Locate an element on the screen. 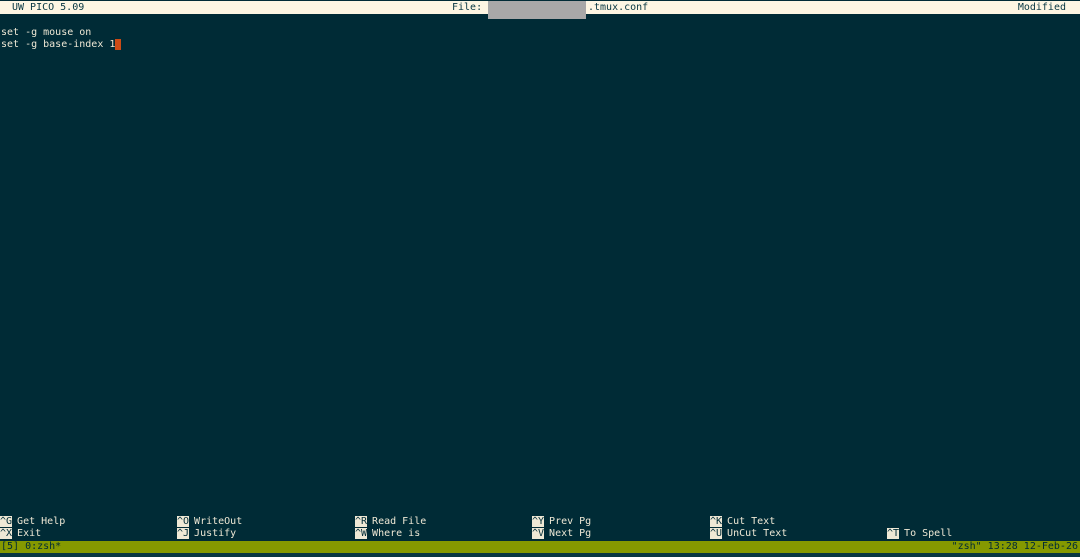  shortcut-key: ^Y is located at coordinates (538, 521).